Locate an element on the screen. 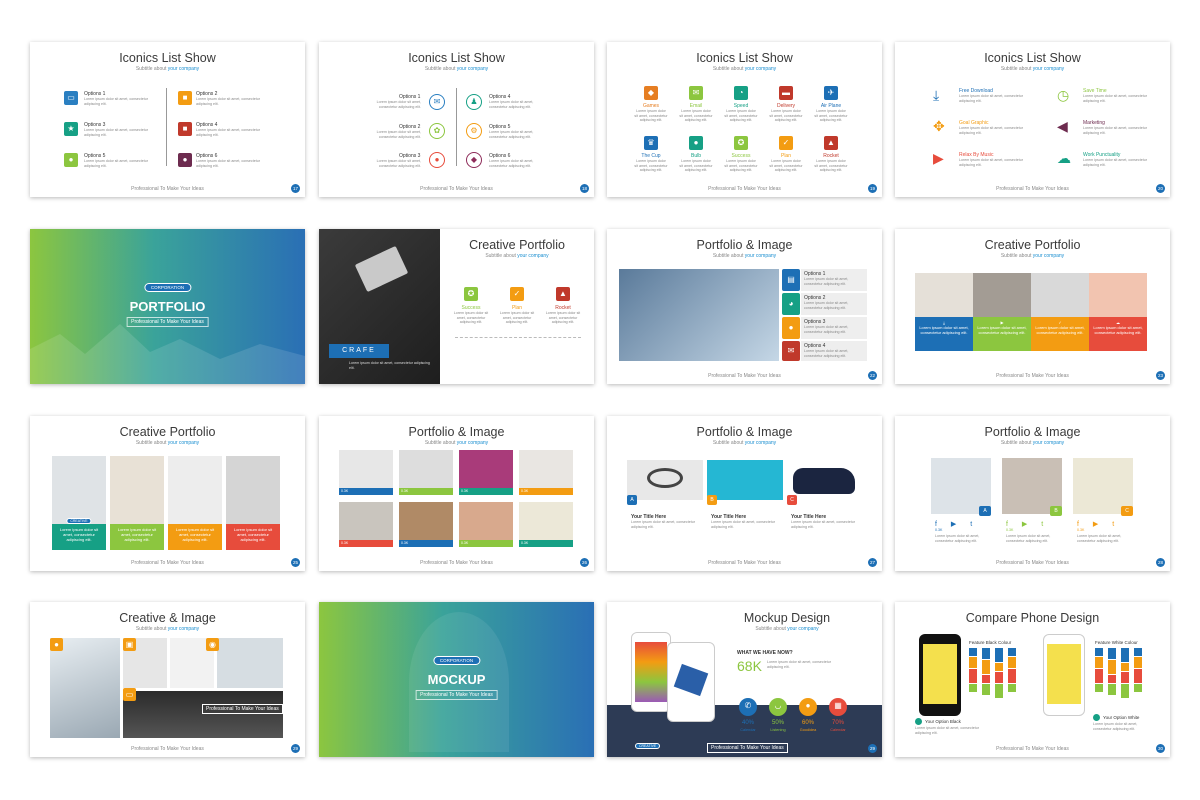 Image resolution: width=1200 pixels, height=800 pixels. corporation-badge: CORPORATION is located at coordinates (167, 287).